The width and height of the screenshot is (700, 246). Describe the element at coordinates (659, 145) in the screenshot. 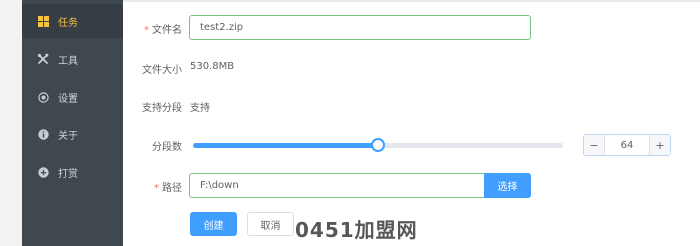

I see `increment-button: +` at that location.